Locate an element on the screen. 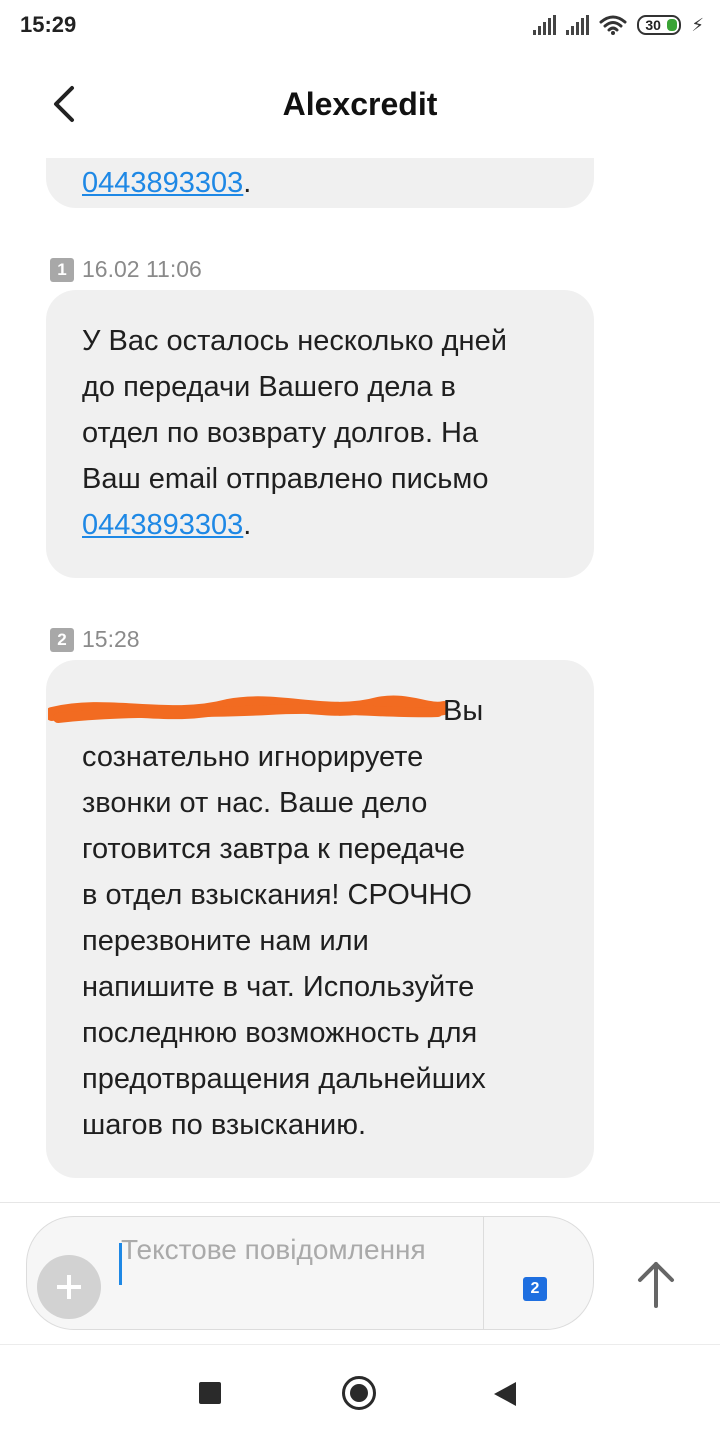 This screenshot has width=720, height=1440. status-bar: 15:29 30 ⚡ is located at coordinates (360, 26).